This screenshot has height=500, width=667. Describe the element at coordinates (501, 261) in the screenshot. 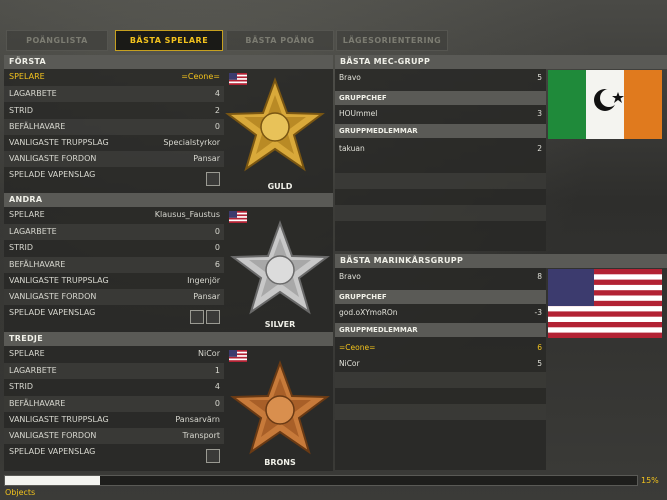

I see `usmc-squad-header: BÄSTA MARINKÅRSGRUPP` at that location.